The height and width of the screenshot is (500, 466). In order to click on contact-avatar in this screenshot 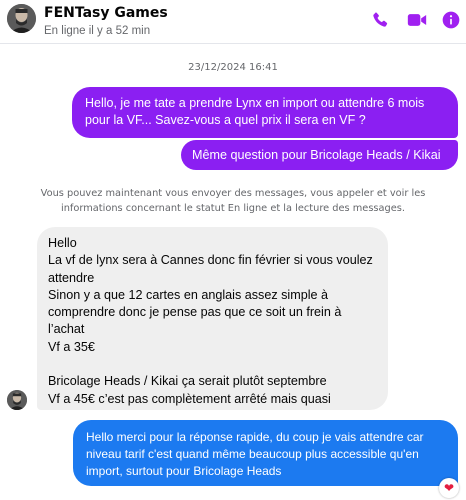, I will do `click(21, 18)`.